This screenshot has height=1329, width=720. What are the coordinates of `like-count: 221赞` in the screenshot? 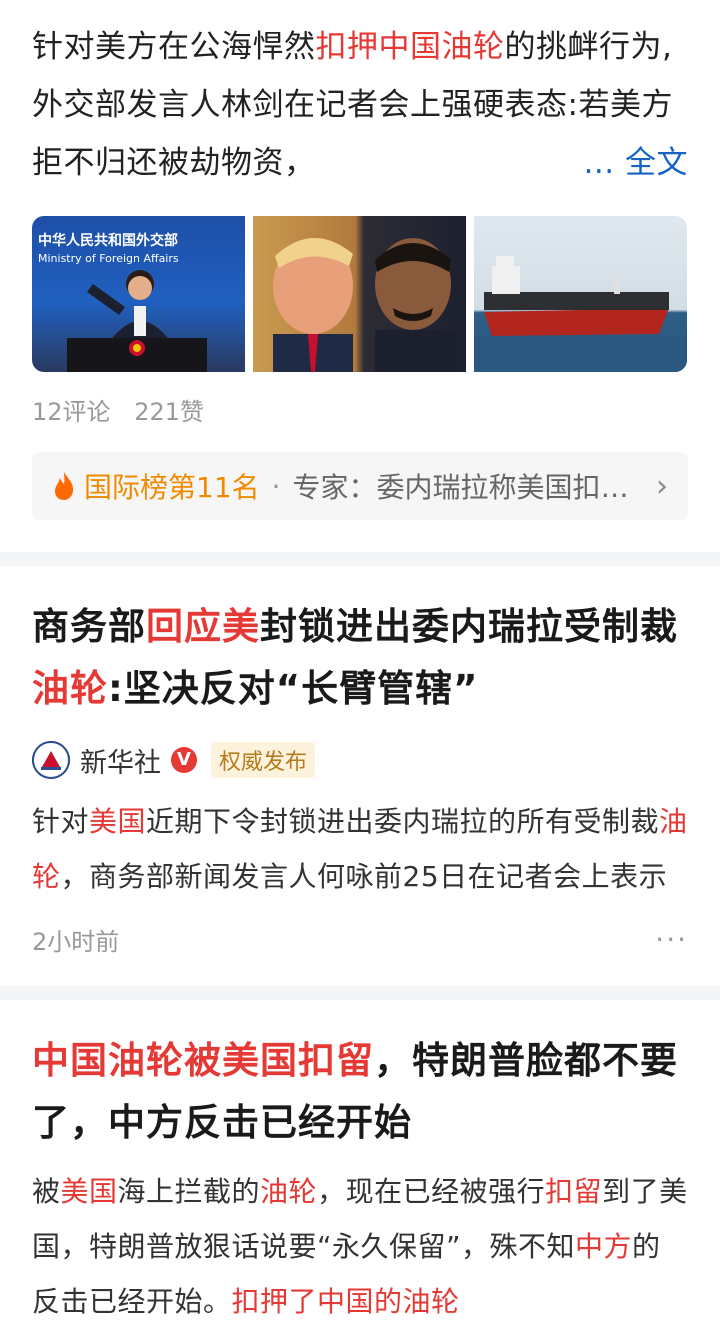 It's located at (169, 412).